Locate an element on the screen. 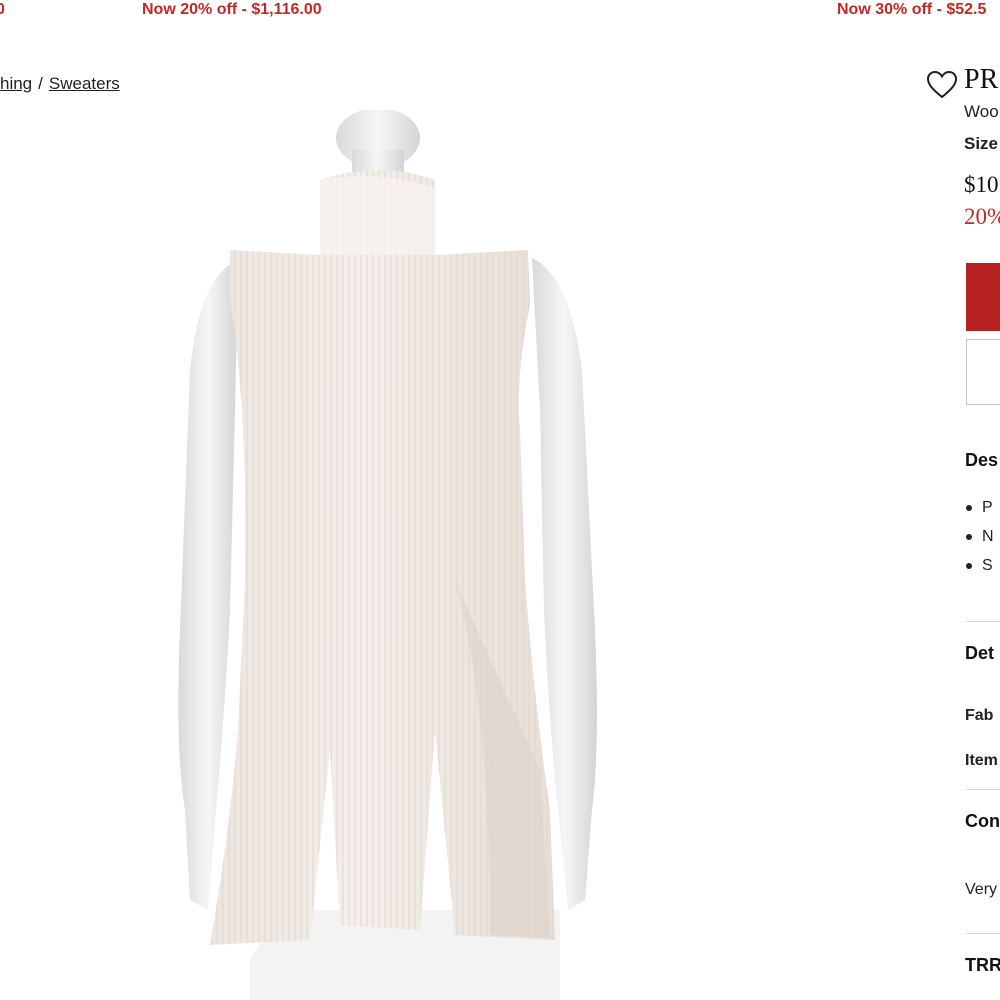 This screenshot has width=1000, height=1000. promo-price-fragment: 0 is located at coordinates (2, 9).